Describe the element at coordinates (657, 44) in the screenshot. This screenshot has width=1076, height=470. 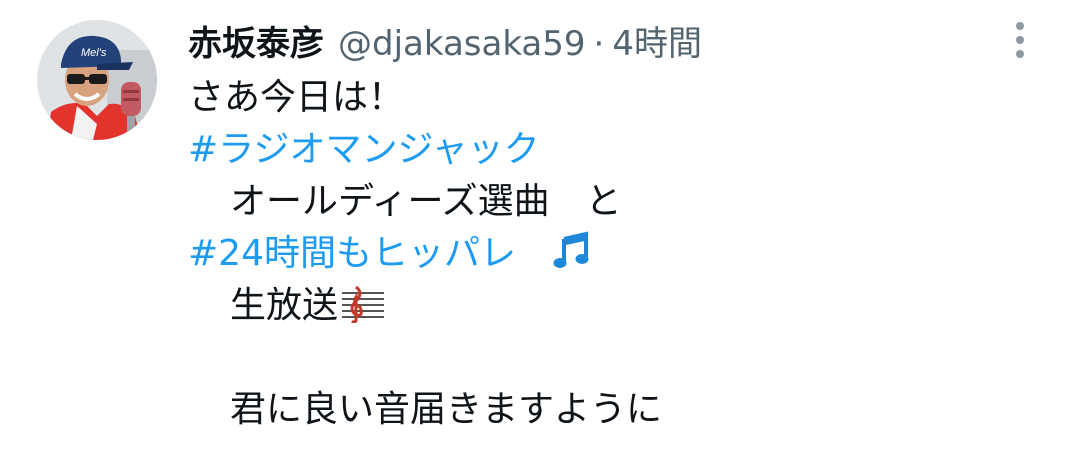
I see `tweet-time: 4時間` at that location.